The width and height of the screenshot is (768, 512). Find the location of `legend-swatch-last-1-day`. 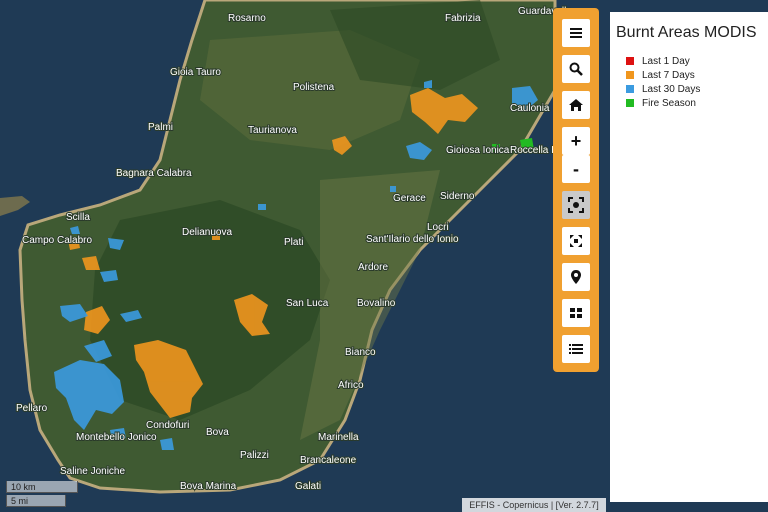

legend-swatch-last-1-day is located at coordinates (630, 61).